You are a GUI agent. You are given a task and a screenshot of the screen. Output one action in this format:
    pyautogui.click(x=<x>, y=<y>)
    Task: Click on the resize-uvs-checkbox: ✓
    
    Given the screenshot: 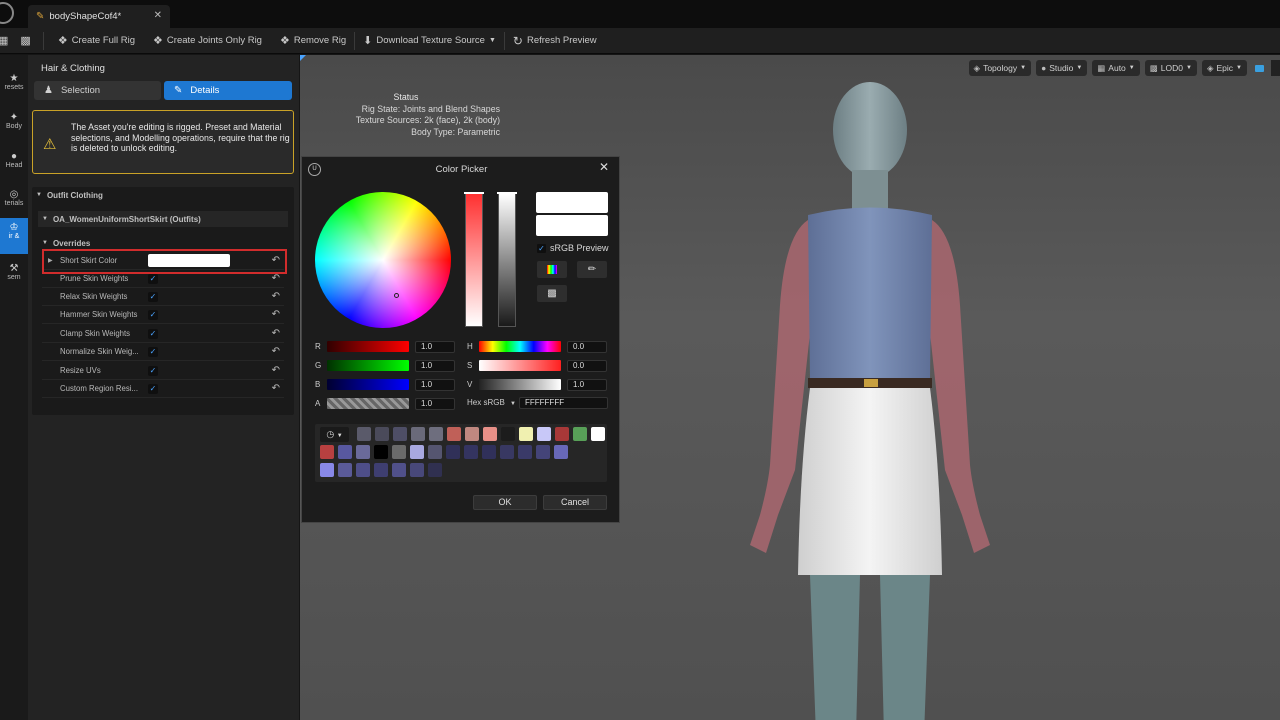 What is the action you would take?
    pyautogui.click(x=153, y=370)
    